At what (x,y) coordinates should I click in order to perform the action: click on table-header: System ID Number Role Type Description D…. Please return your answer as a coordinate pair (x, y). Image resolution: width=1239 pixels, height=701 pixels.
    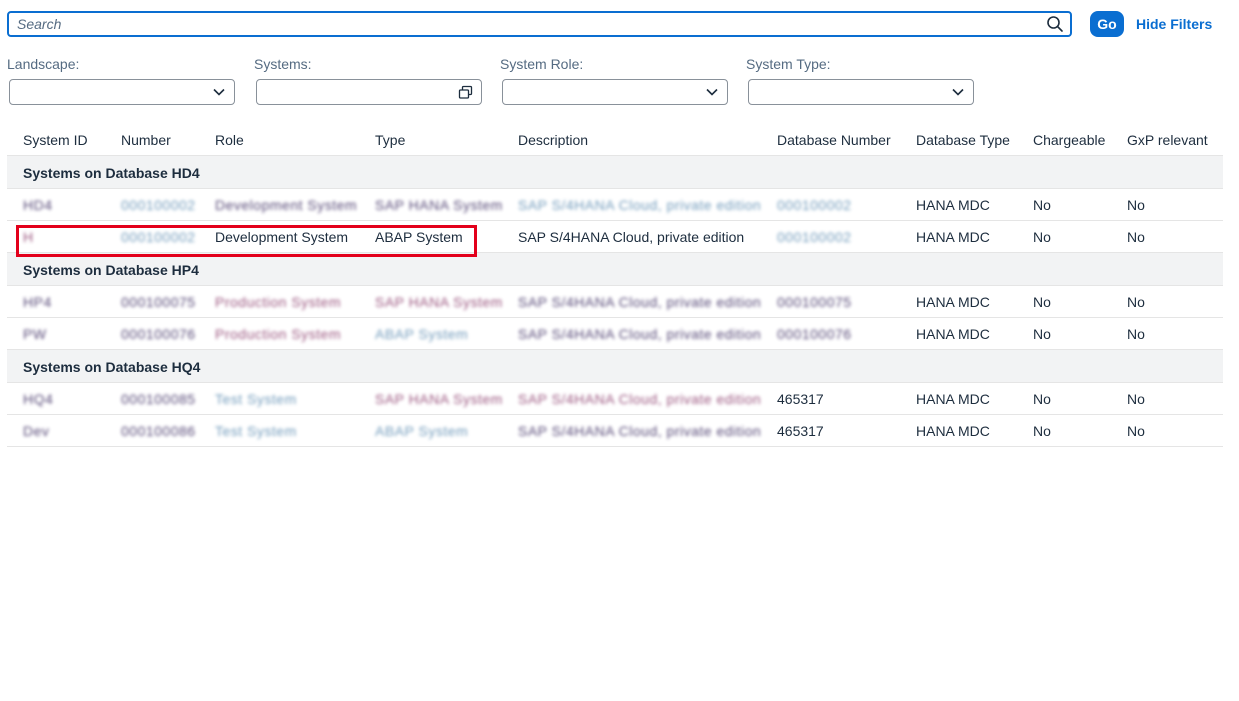
    Looking at the image, I should click on (615, 140).